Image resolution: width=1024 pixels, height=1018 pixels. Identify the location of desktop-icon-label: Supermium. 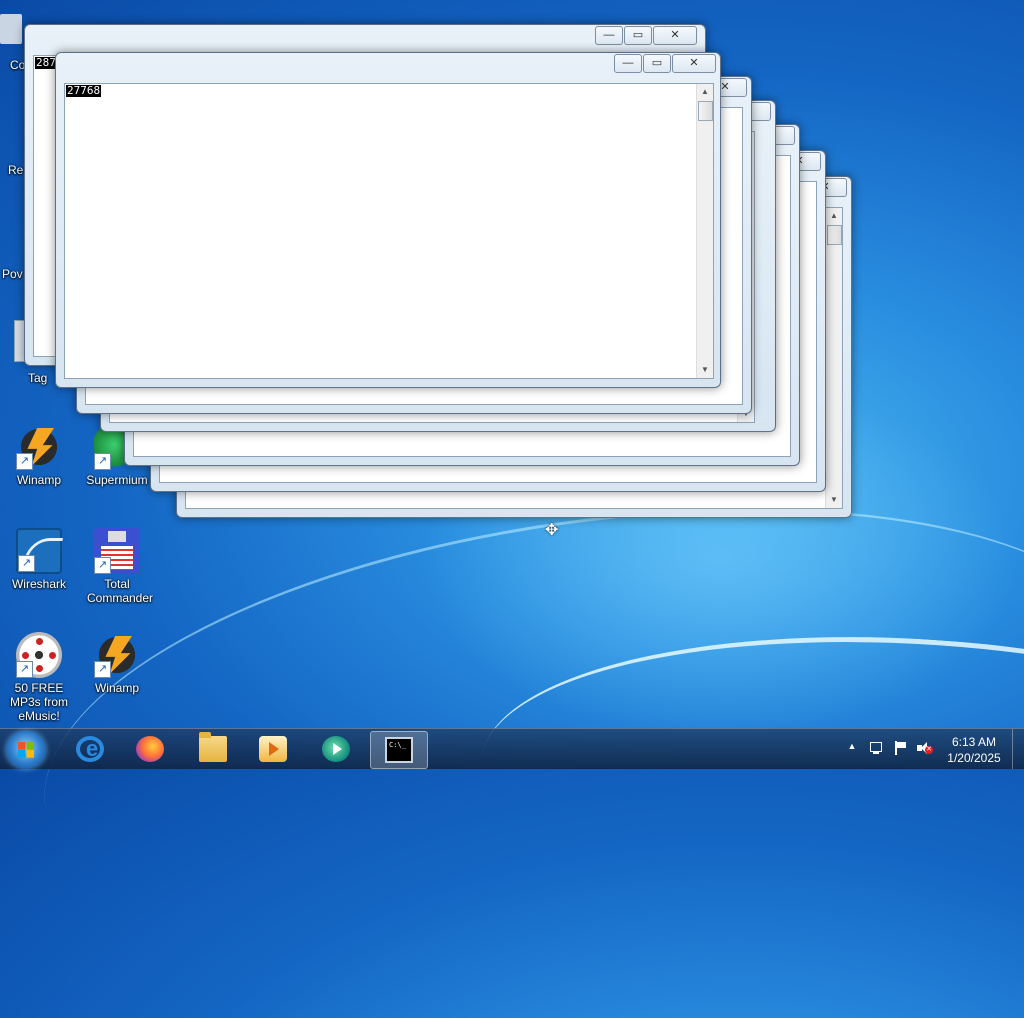
(117, 480).